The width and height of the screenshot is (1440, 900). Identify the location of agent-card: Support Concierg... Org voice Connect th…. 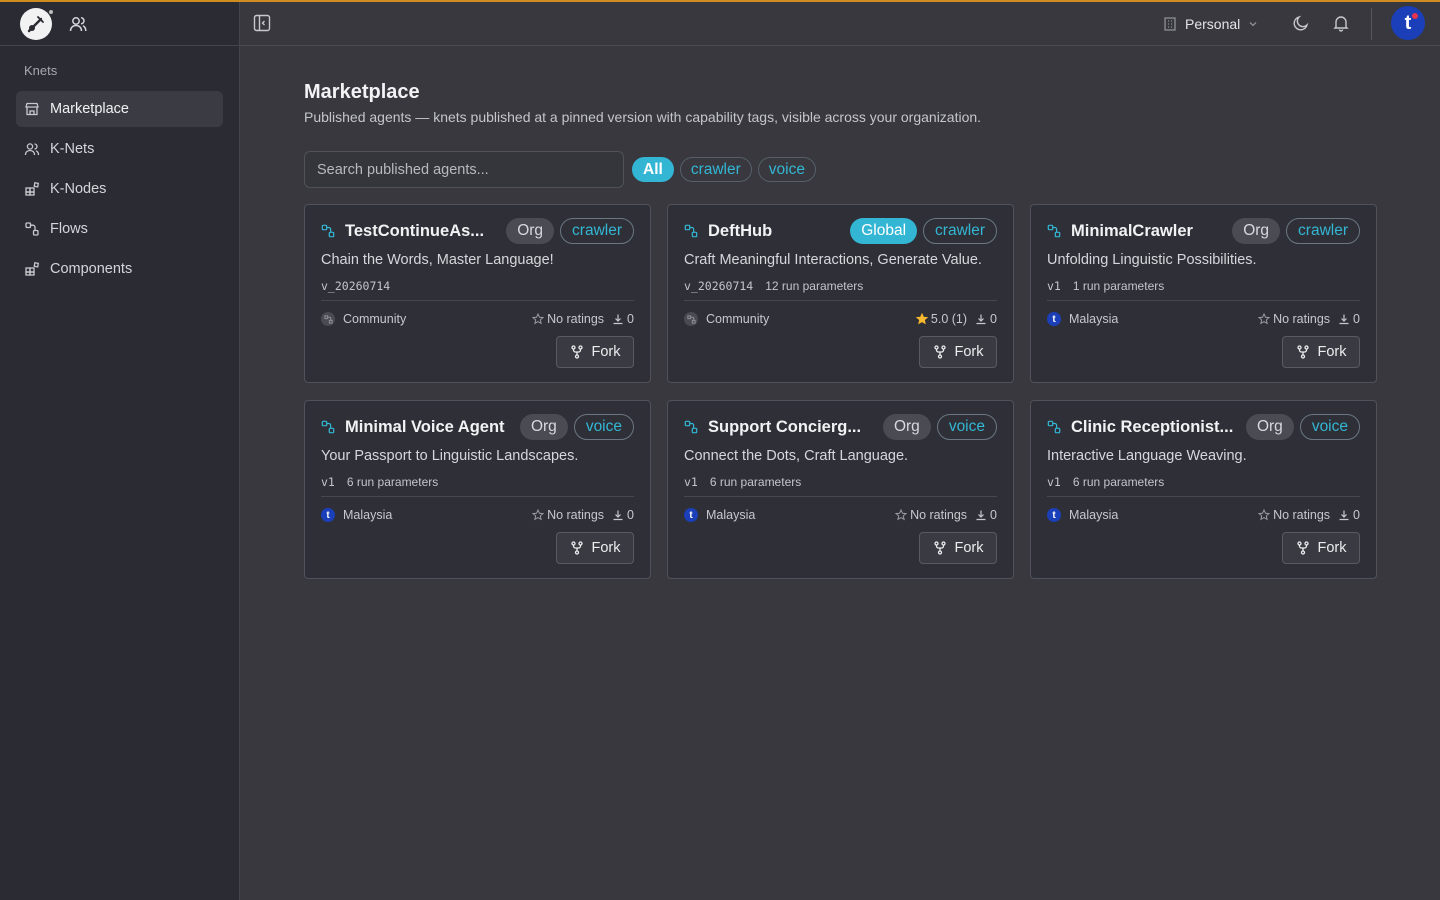
(840, 489).